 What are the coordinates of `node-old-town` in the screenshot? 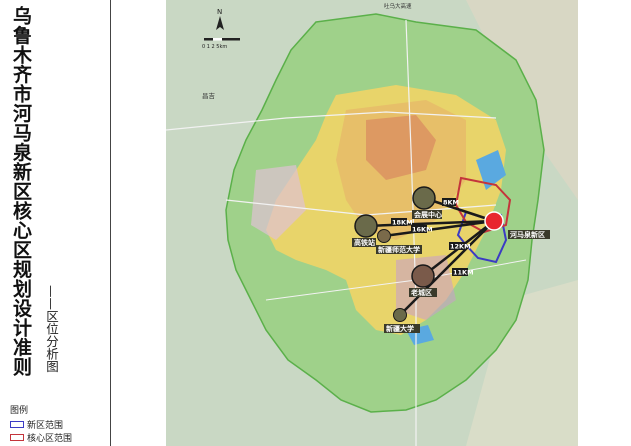 It's located at (423, 276).